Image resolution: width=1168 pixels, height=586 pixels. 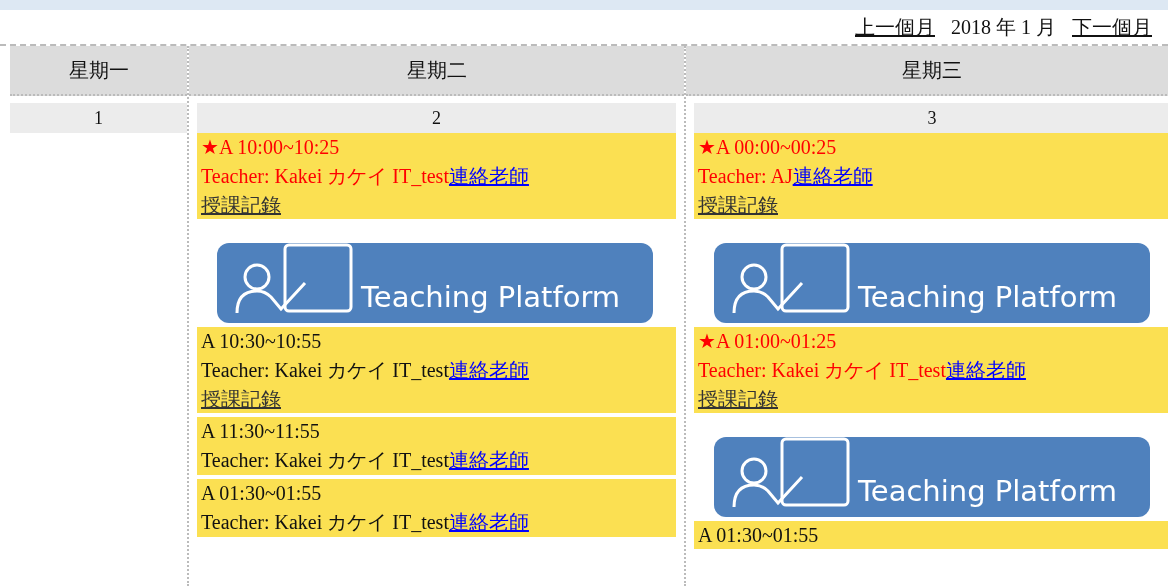 I want to click on lesson-time: ★A 00:00~00:25, so click(x=768, y=147).